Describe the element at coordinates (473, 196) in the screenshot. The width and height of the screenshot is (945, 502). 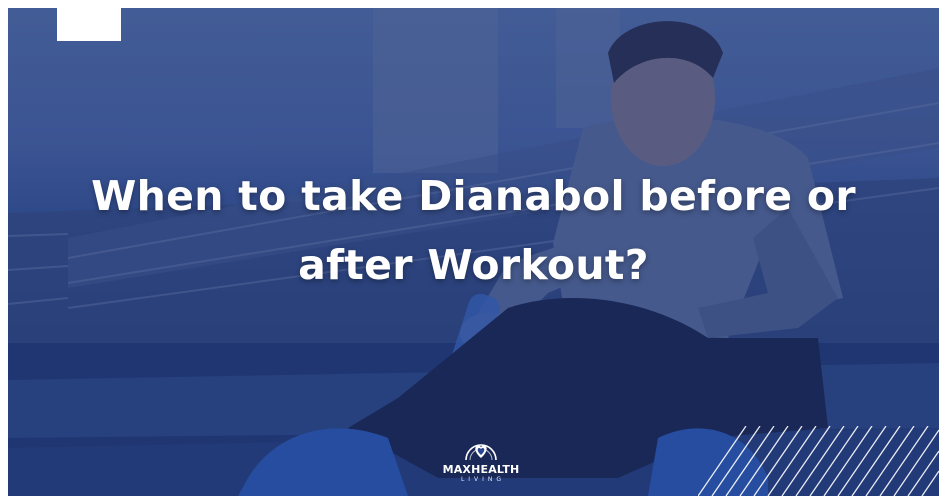
I see `headline-line-1: When to take Dianabol before or` at that location.